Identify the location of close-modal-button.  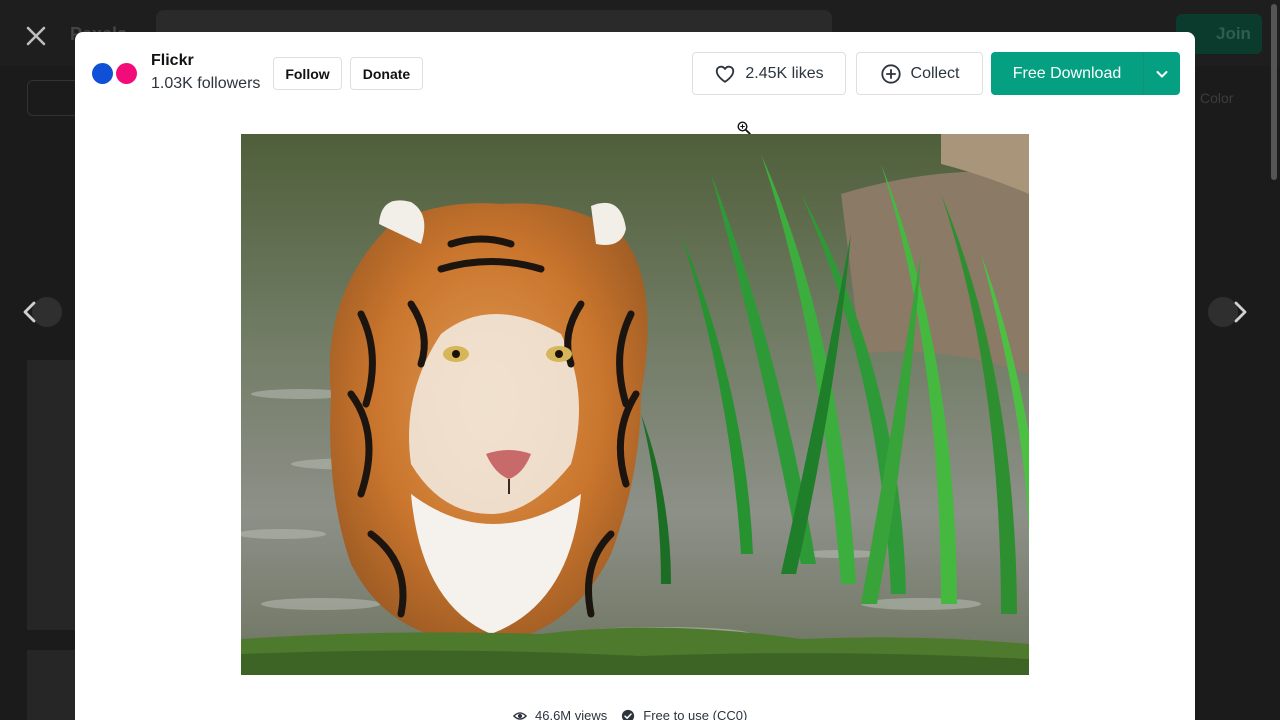
(36, 36).